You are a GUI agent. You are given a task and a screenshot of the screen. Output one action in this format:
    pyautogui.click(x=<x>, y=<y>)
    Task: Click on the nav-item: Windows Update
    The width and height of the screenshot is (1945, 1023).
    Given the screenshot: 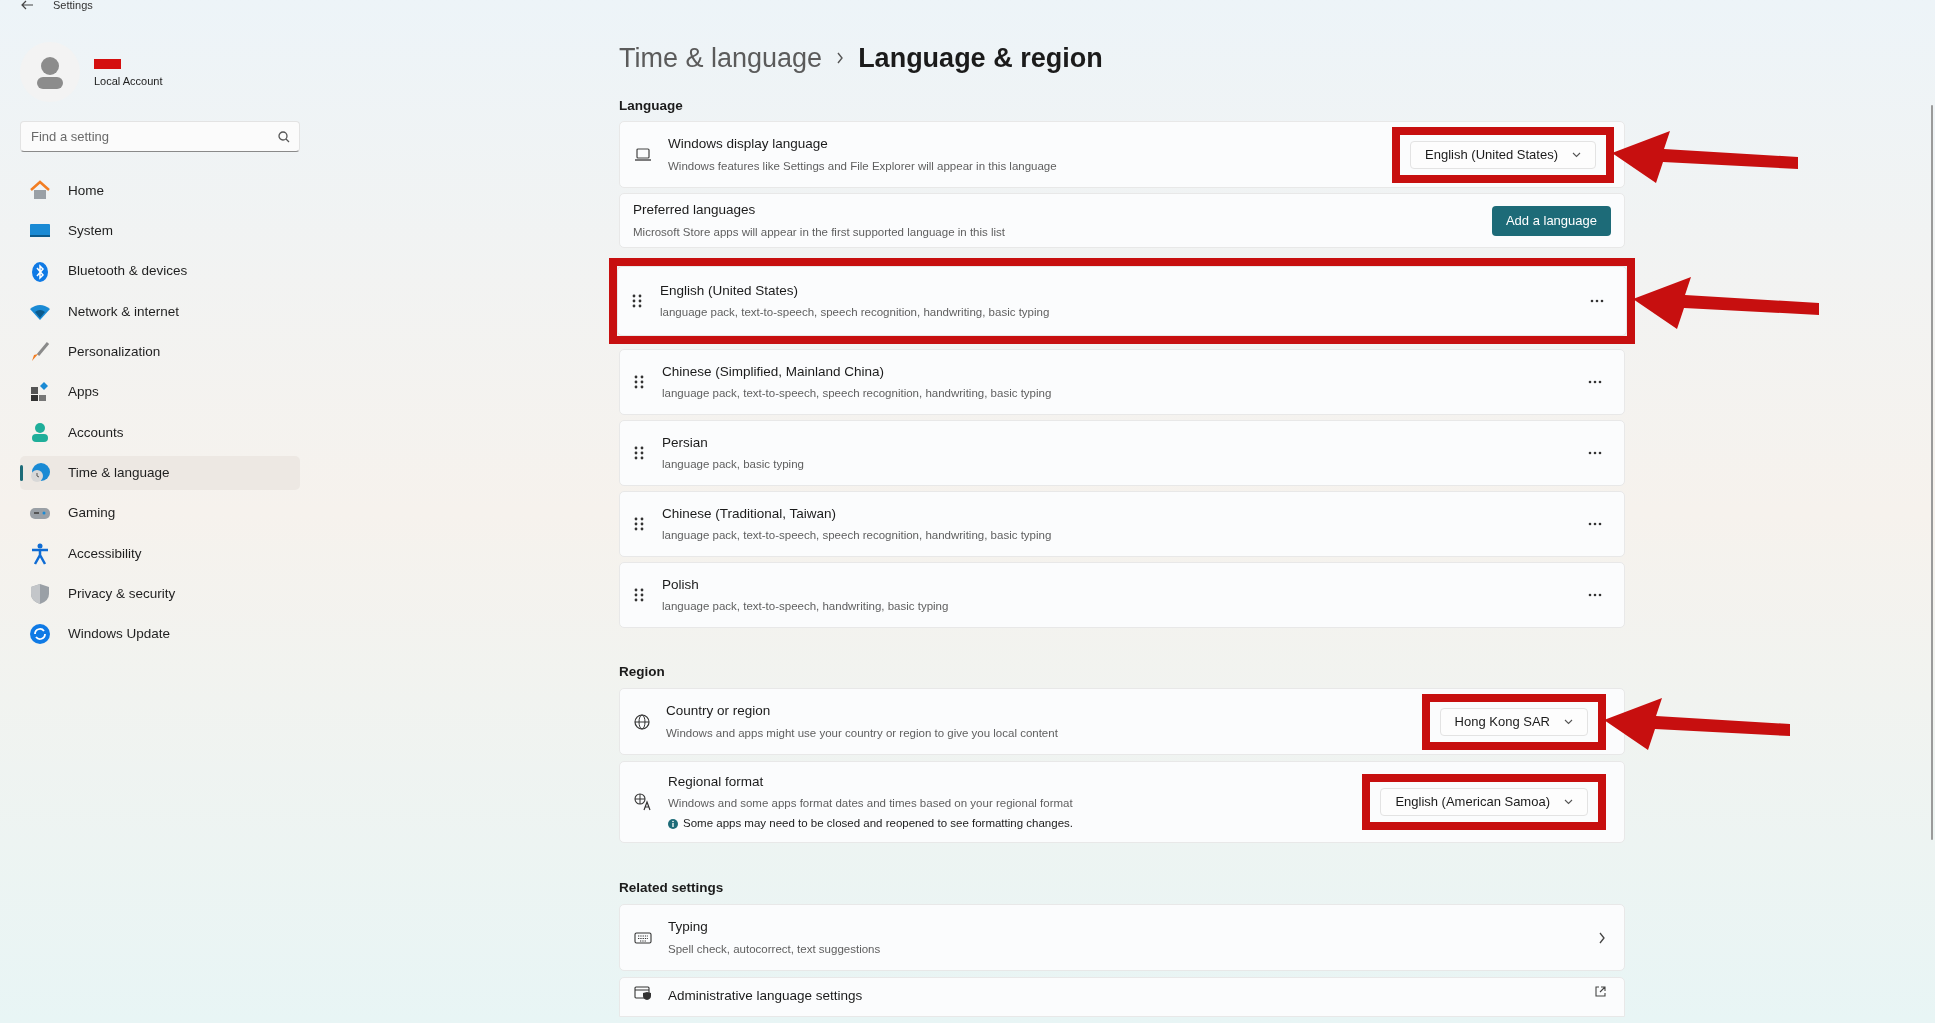 What is the action you would take?
    pyautogui.click(x=160, y=634)
    